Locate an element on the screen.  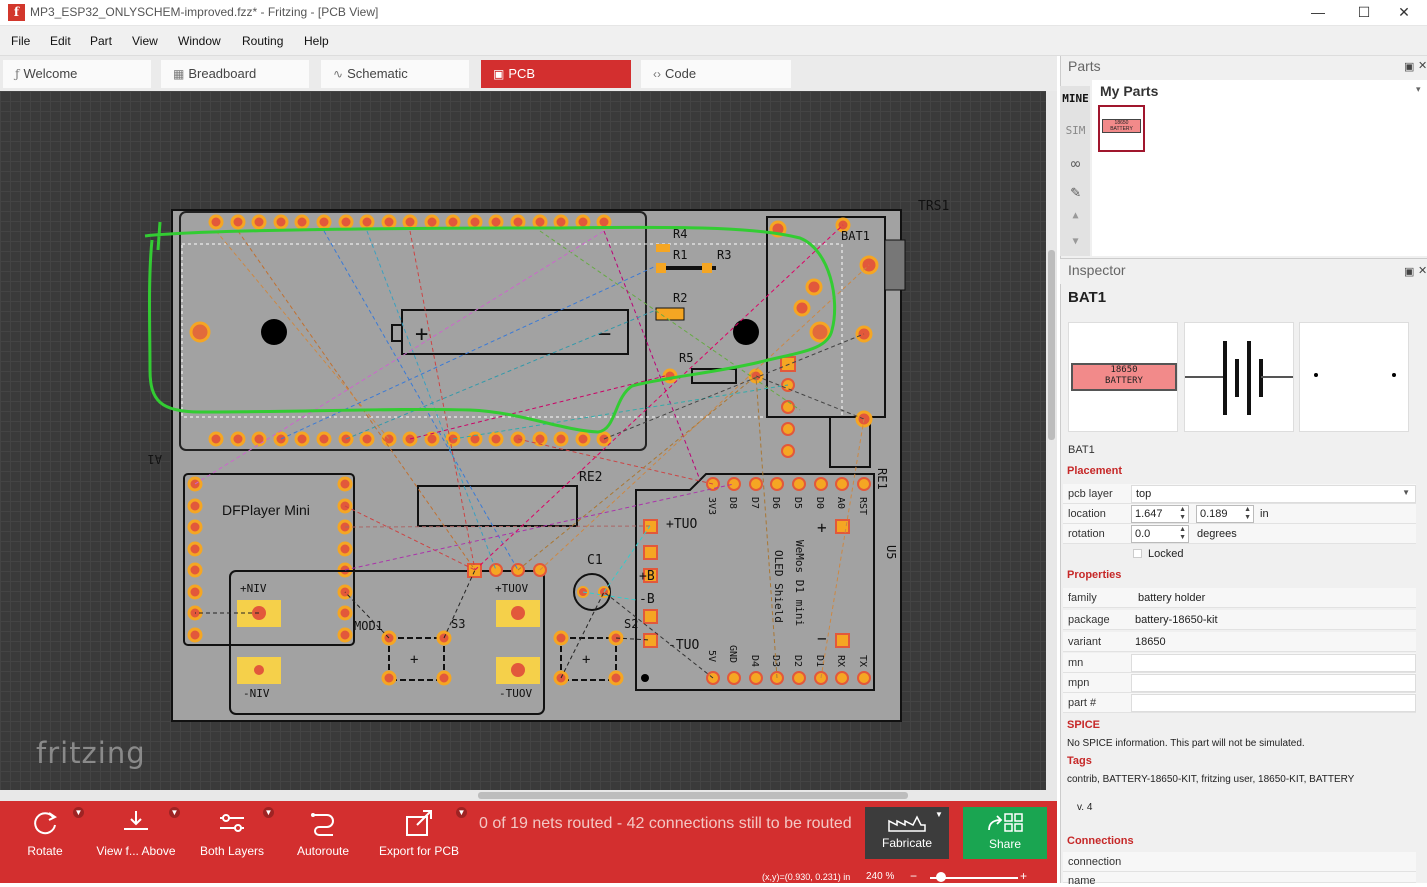
locked-checkbox is located at coordinates (1137, 553).